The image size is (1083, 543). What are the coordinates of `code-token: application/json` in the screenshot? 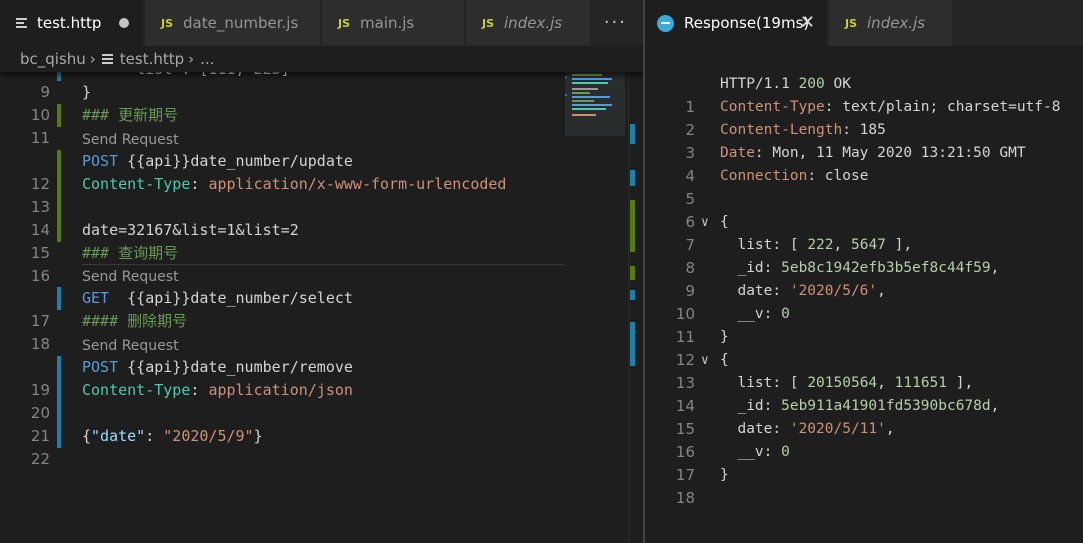 It's located at (280, 390).